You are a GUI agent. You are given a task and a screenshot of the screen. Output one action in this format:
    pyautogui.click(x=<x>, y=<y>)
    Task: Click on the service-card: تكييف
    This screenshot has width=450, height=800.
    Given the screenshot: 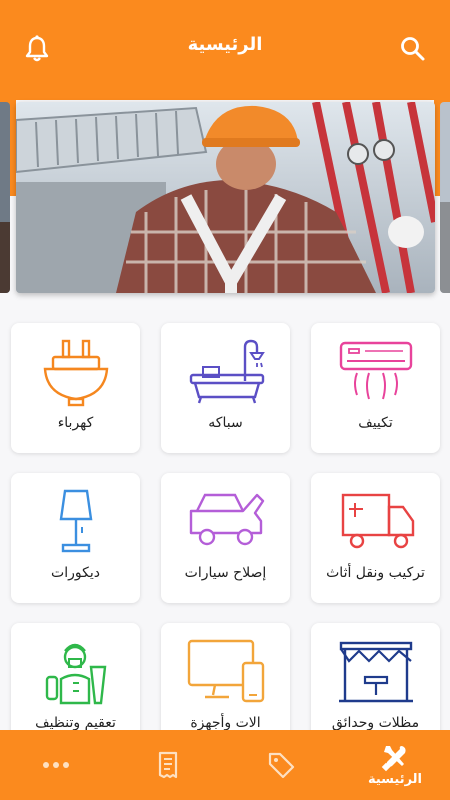 What is the action you would take?
    pyautogui.click(x=375, y=388)
    